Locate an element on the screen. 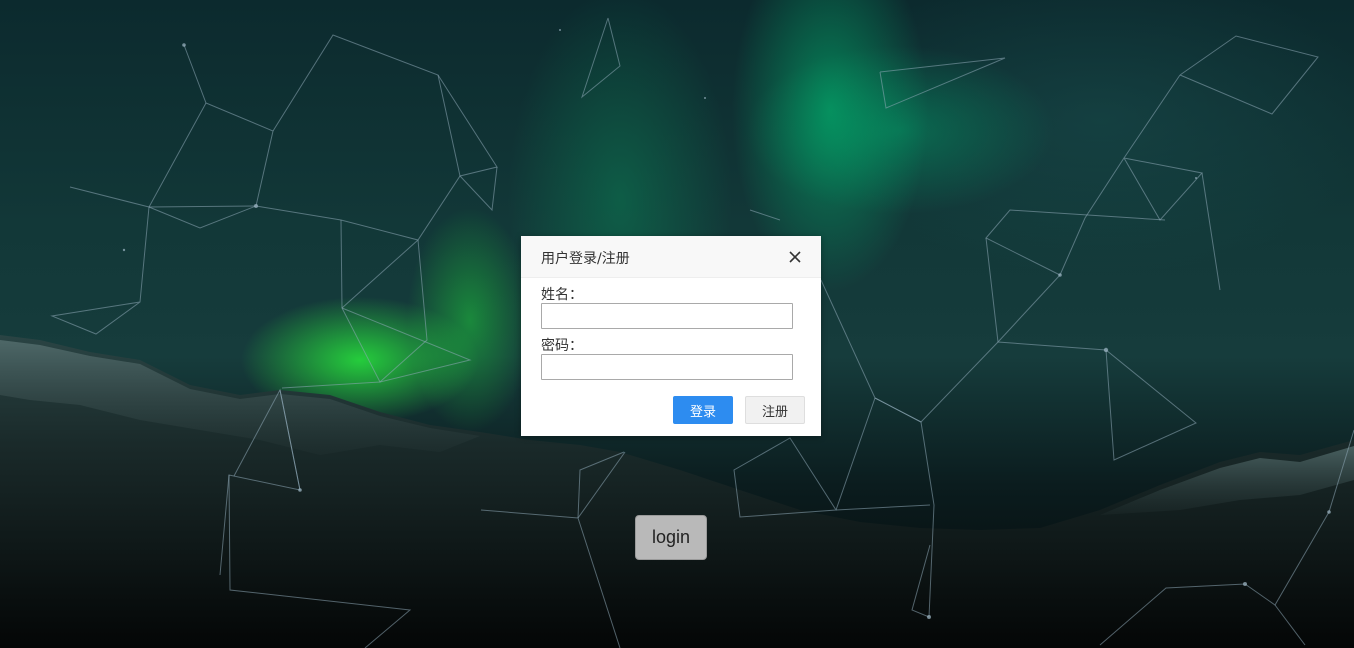 Image resolution: width=1354 pixels, height=648 pixels. close-icon is located at coordinates (795, 257).